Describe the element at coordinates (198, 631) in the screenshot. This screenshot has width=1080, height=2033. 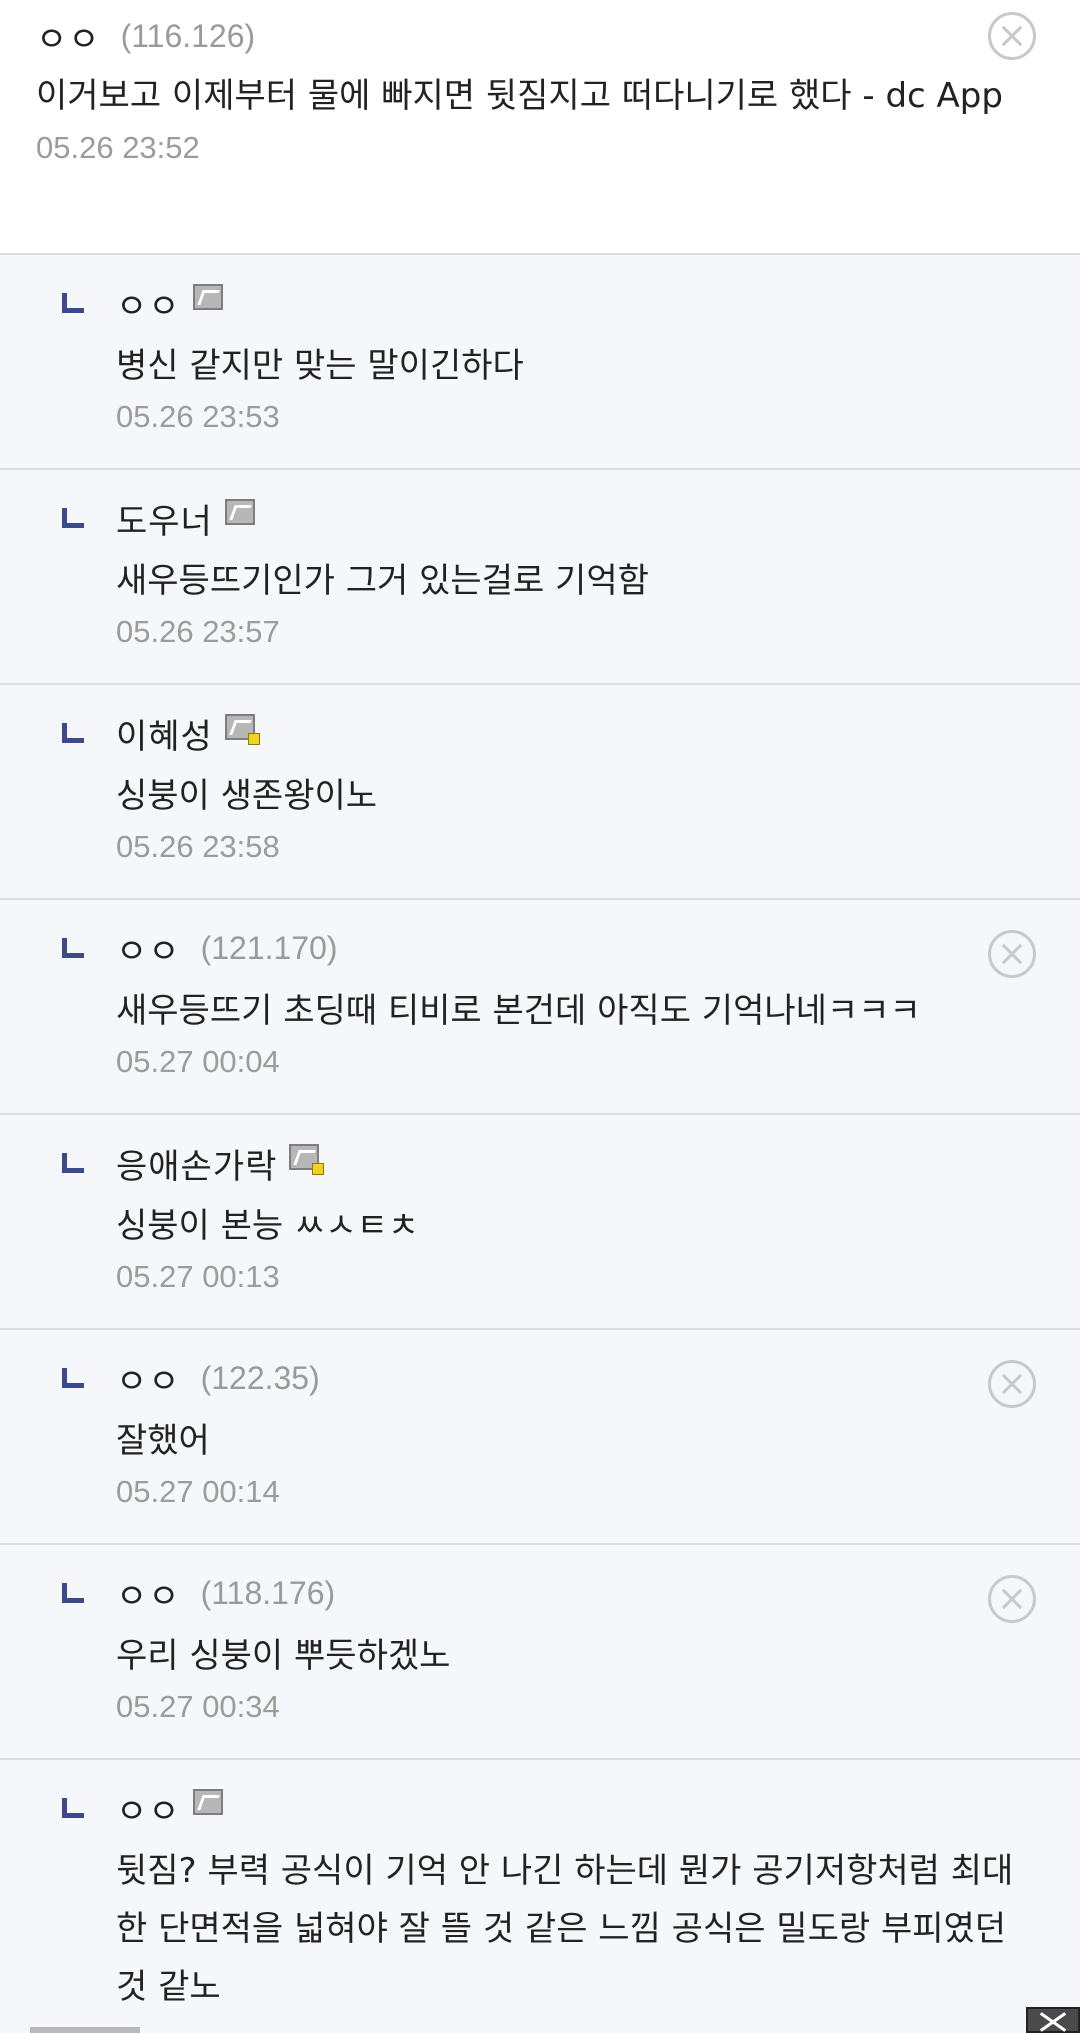
I see `comment-date: 05.26 23:57` at that location.